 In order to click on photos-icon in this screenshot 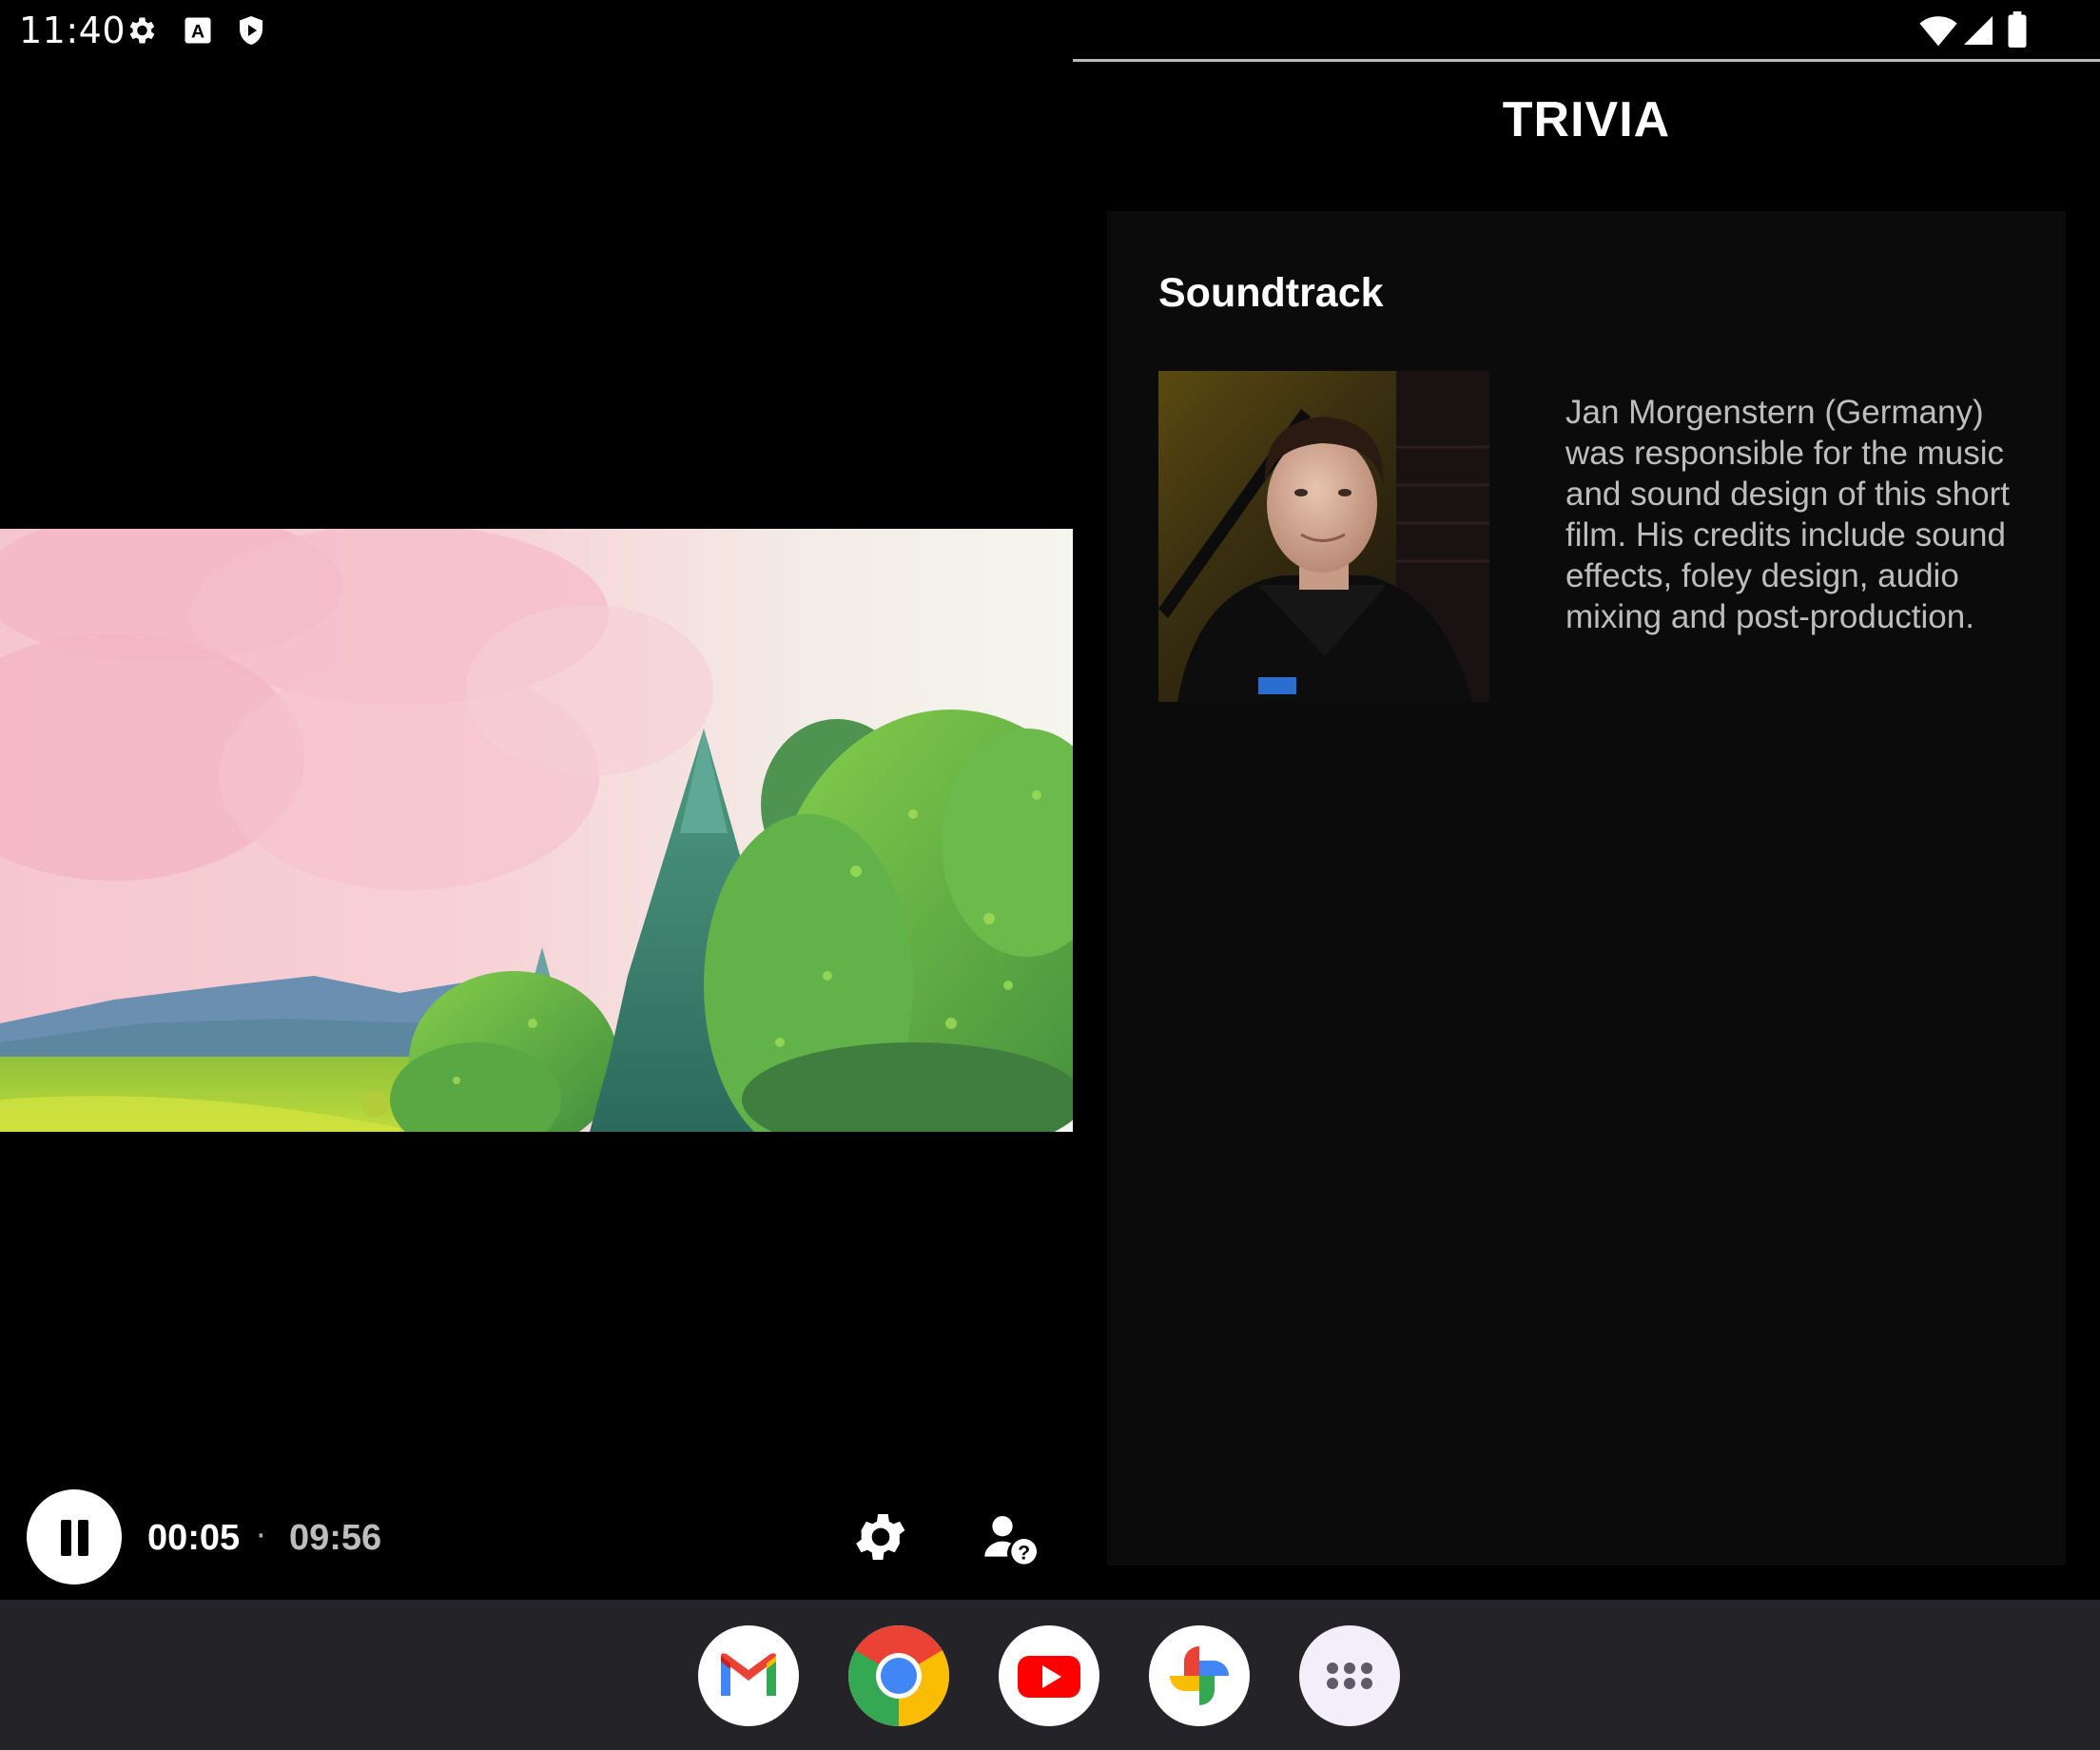, I will do `click(1199, 1675)`.